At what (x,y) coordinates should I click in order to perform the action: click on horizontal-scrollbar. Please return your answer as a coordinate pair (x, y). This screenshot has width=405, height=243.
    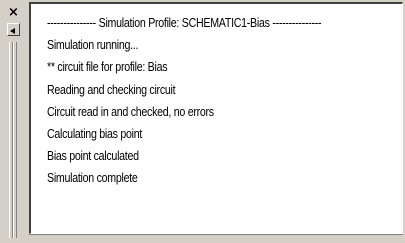
    Looking at the image, I should click on (216, 237).